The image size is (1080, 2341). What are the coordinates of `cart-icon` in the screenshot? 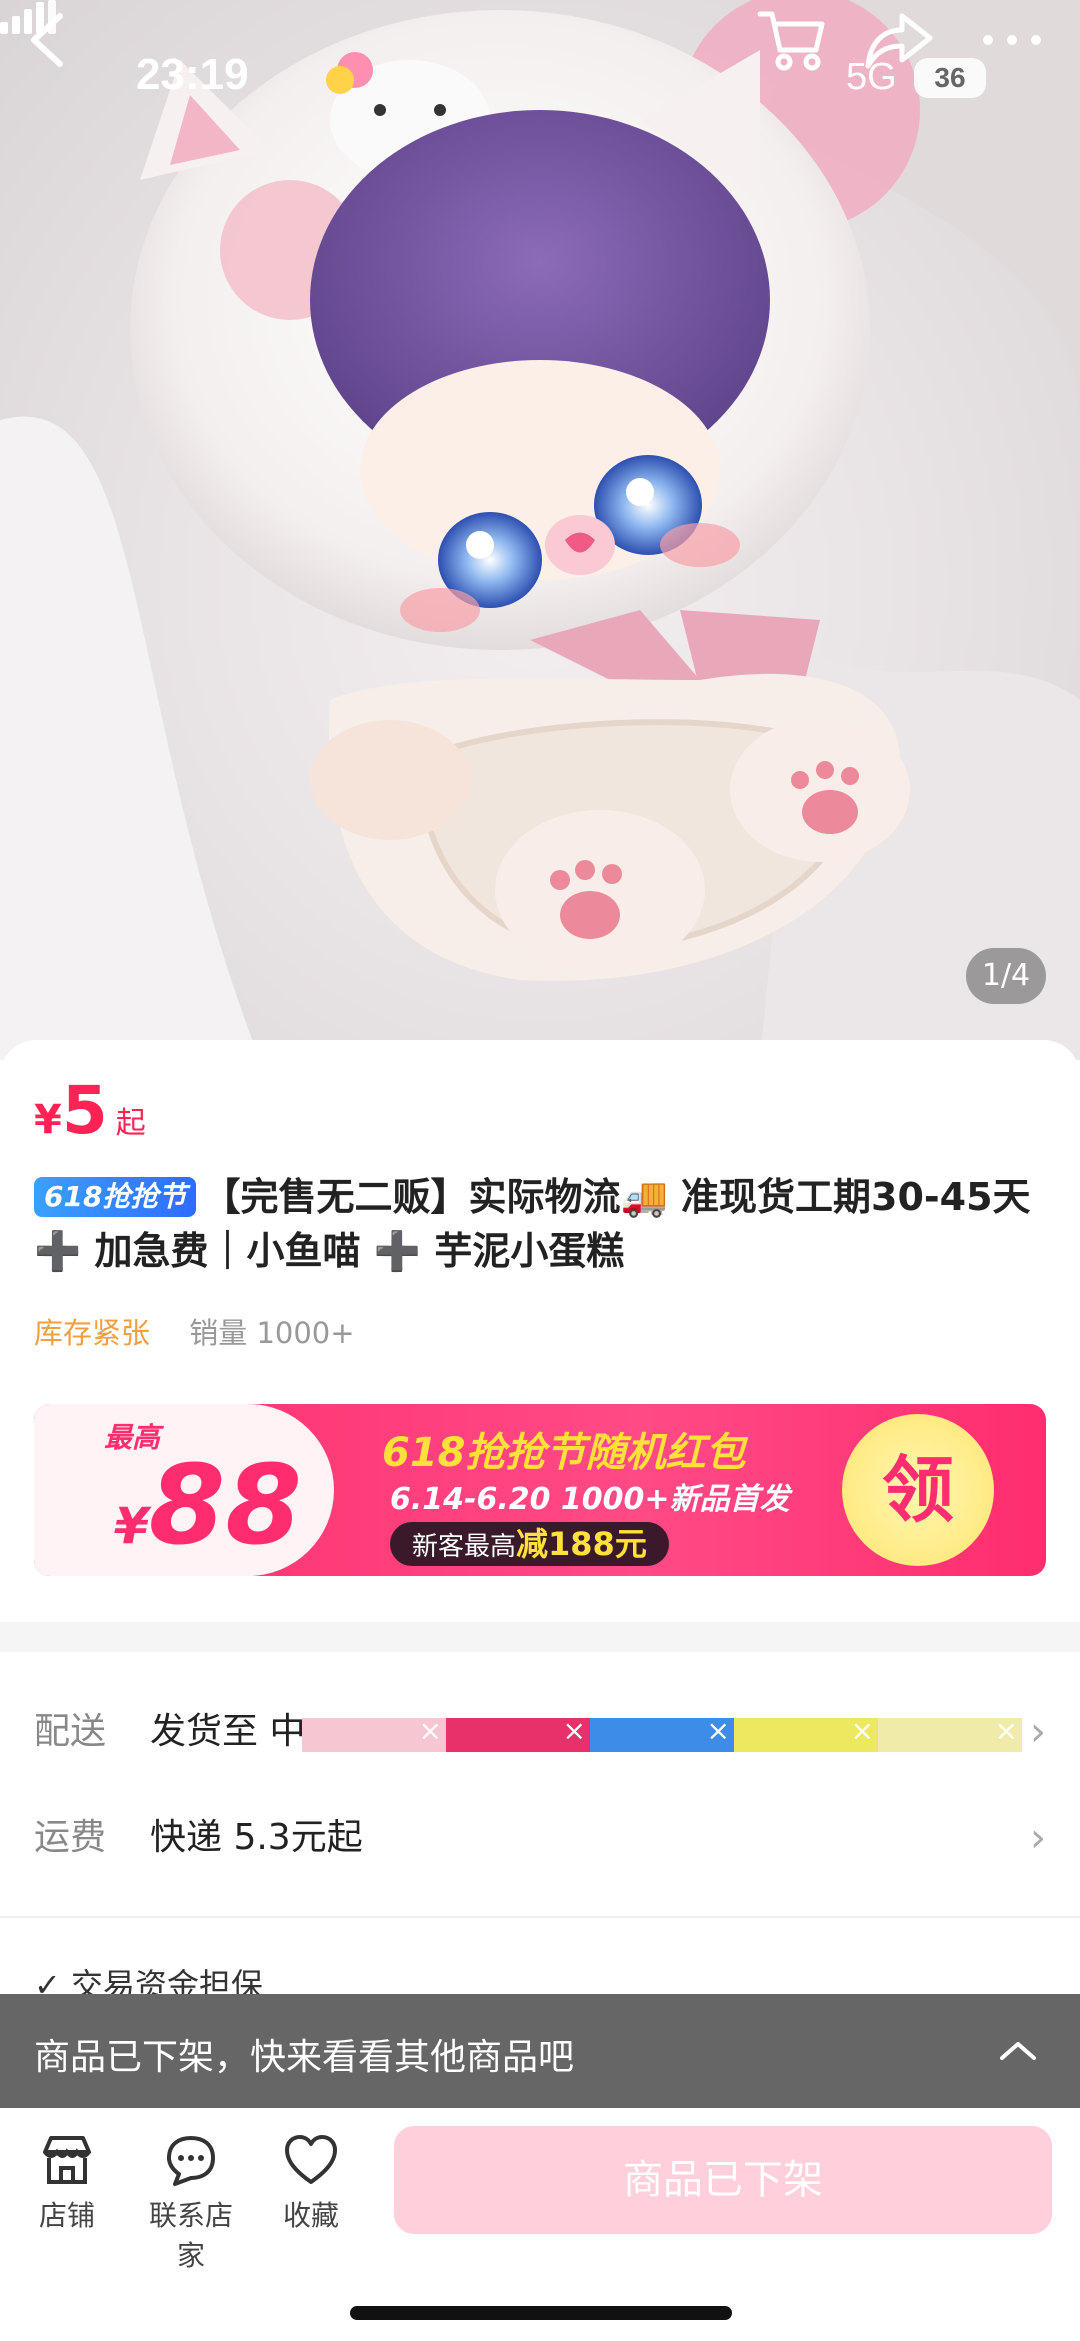 It's located at (792, 40).